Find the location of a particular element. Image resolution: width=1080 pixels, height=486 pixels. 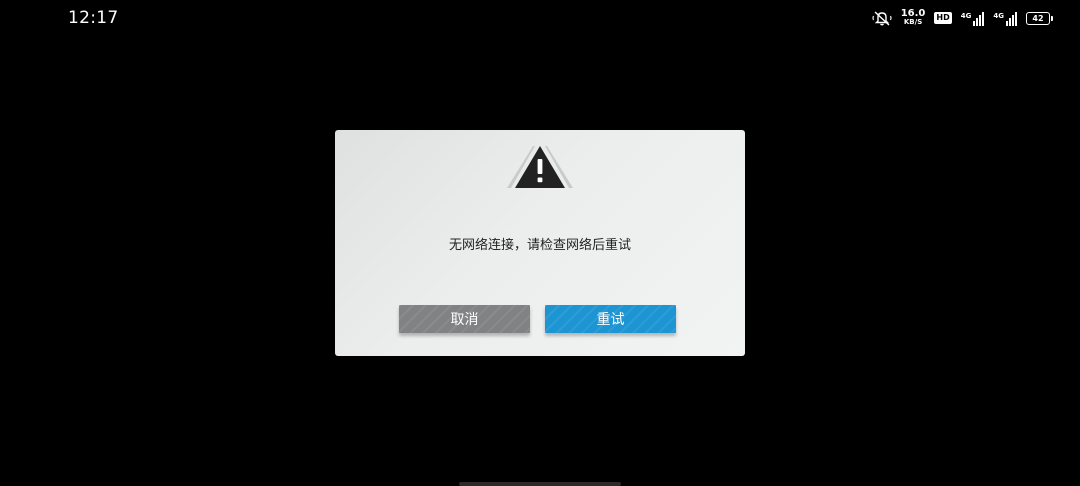

signal-icon-sim1: 4G is located at coordinates (973, 18).